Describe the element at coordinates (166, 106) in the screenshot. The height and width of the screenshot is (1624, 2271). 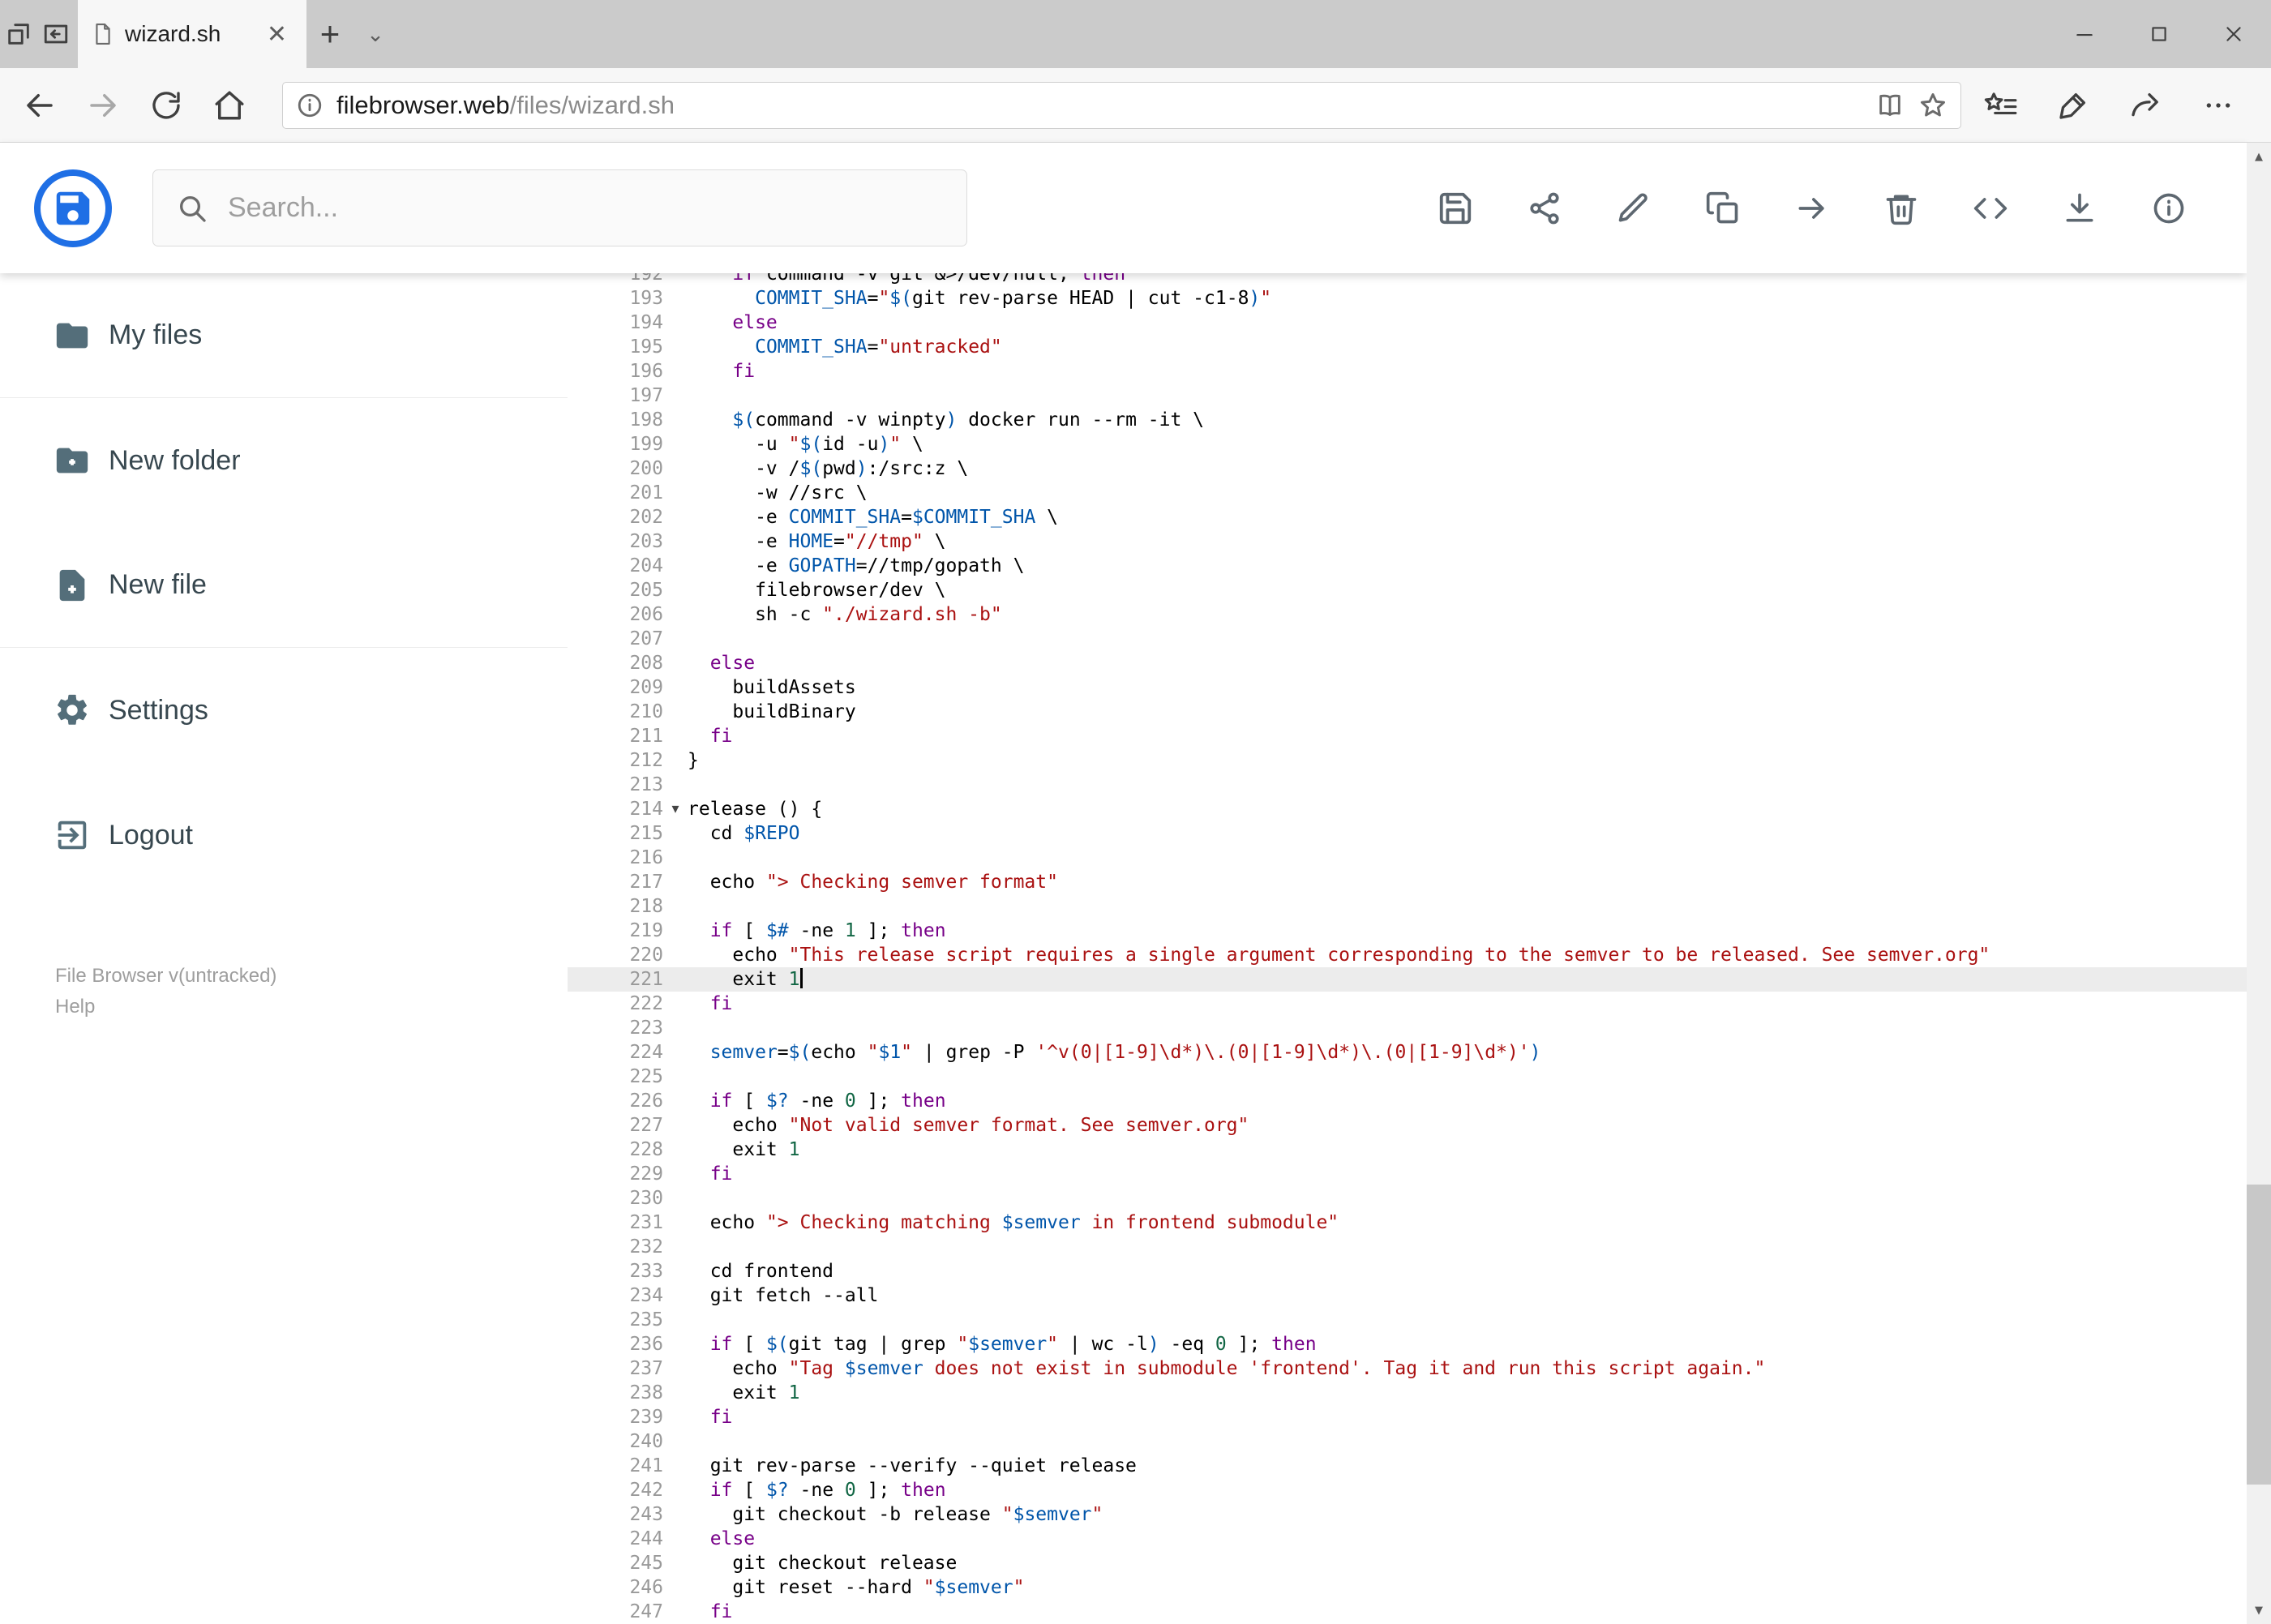
I see `refresh-button` at that location.